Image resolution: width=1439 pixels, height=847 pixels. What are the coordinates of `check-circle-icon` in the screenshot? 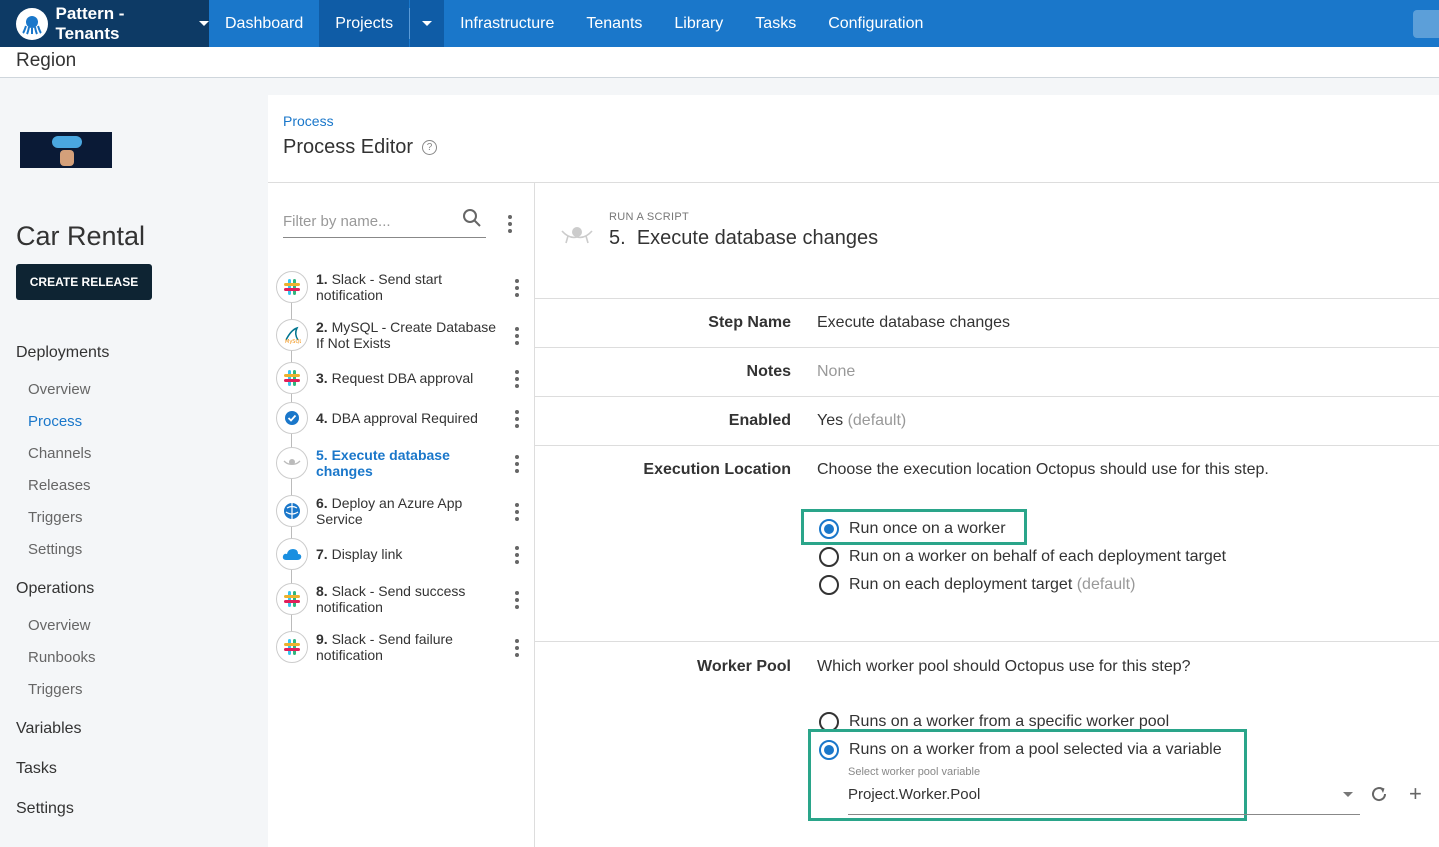 It's located at (292, 418).